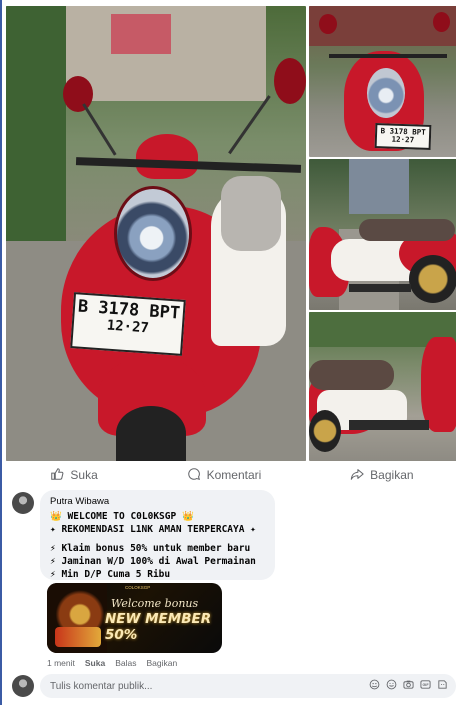 This screenshot has width=456, height=705. I want to click on comment-line: ⚡ Jaminan W/D 100% di Awal Permainan, so click(153, 561).